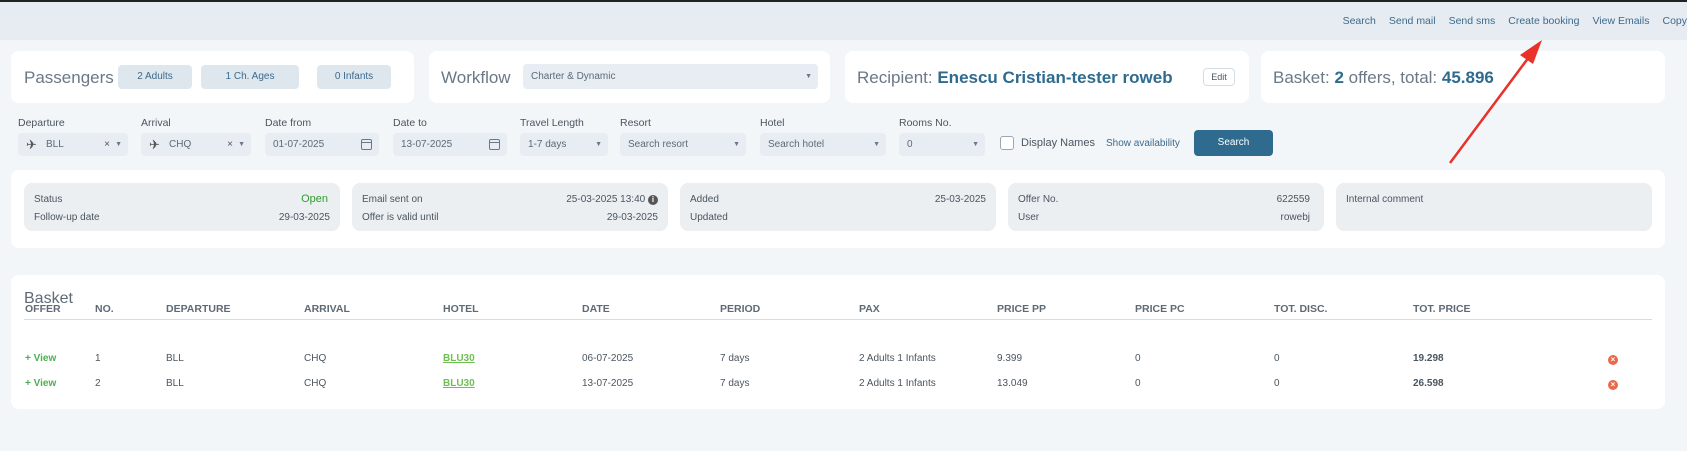 Image resolution: width=1687 pixels, height=451 pixels. What do you see at coordinates (48, 199) in the screenshot?
I see `status-label: Status` at bounding box center [48, 199].